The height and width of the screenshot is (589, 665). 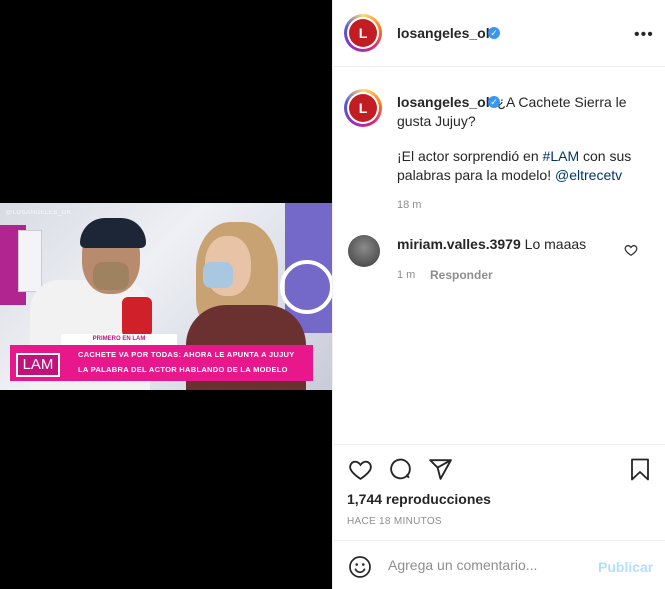 What do you see at coordinates (561, 156) in the screenshot?
I see `hashtag-link: #LAM` at bounding box center [561, 156].